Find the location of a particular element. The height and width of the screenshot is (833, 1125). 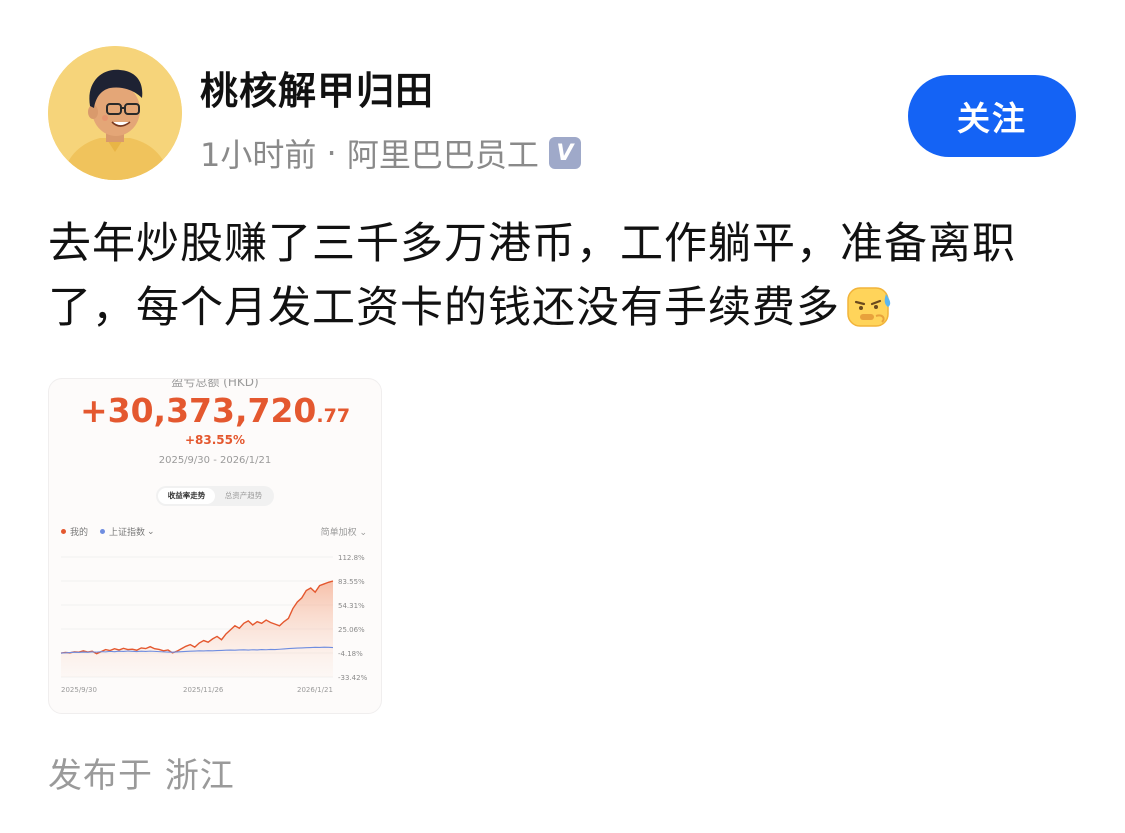

legend-dot-mine is located at coordinates (63, 531).